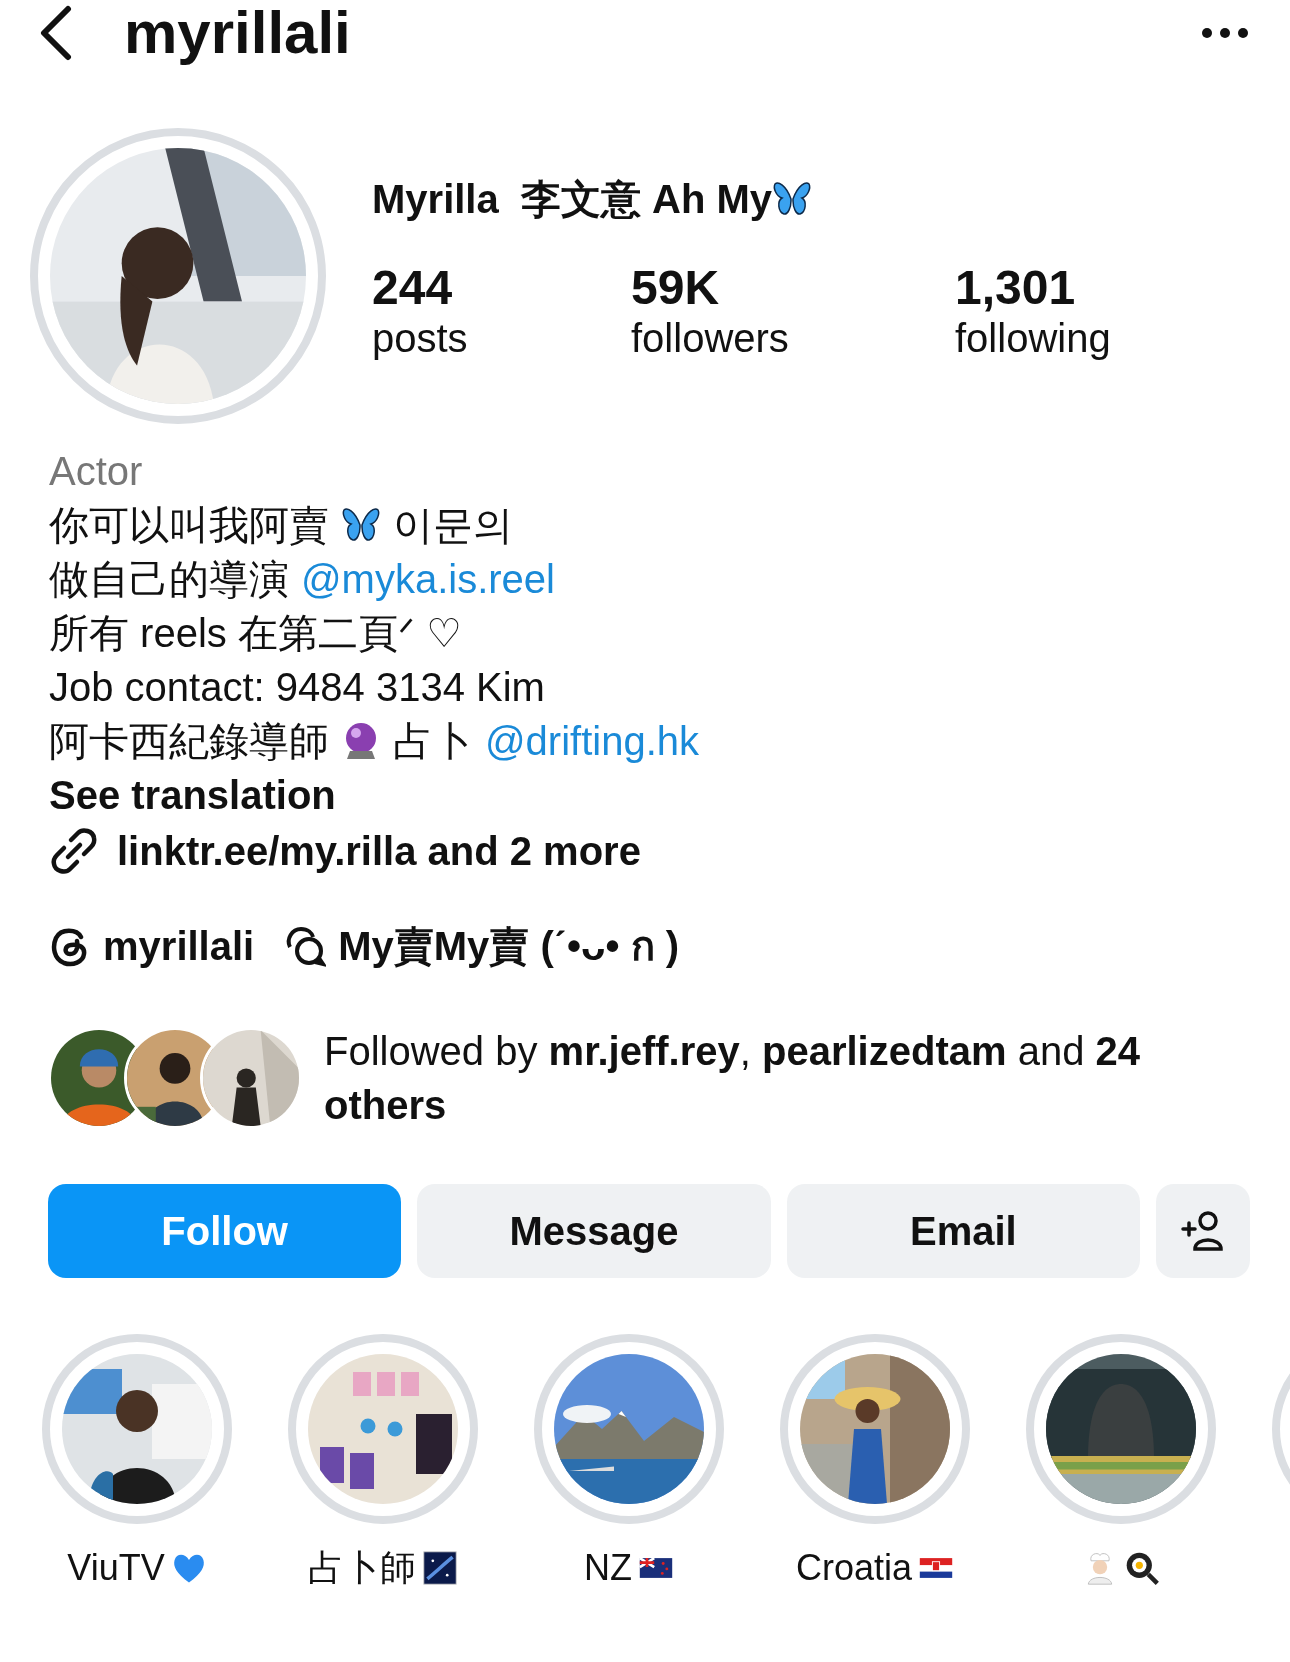  Describe the element at coordinates (1225, 33) in the screenshot. I see `more-options-icon` at that location.